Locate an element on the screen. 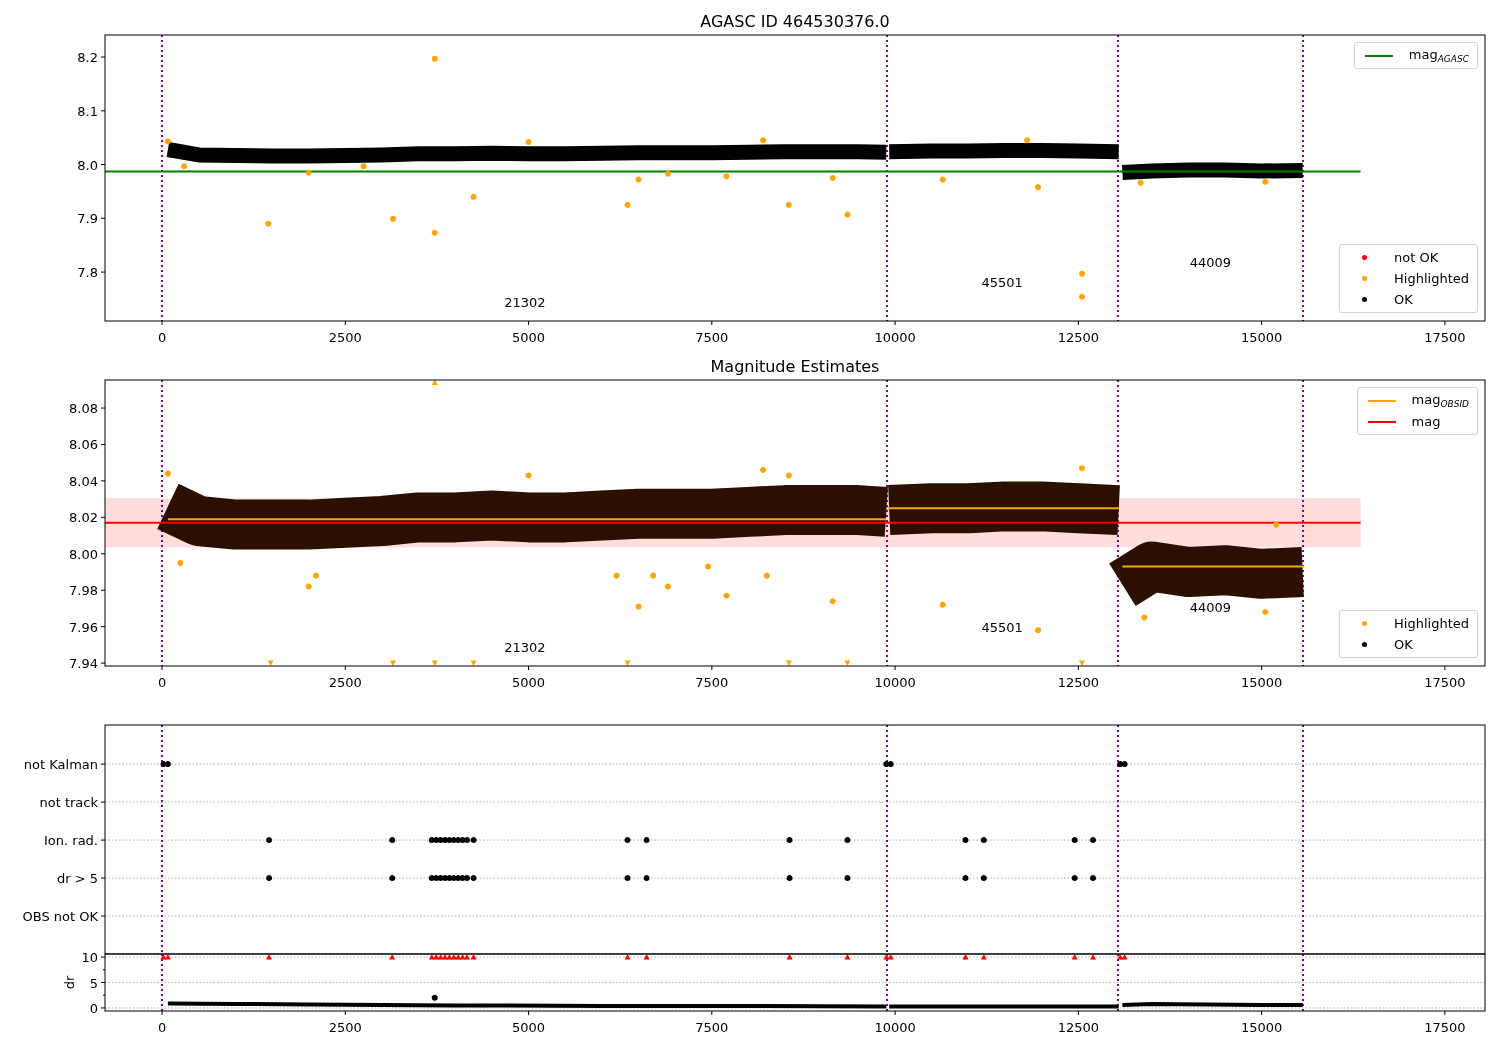 This screenshot has width=1500, height=1050. legend-label: mag$_{OBSID}$ is located at coordinates (1440, 400).